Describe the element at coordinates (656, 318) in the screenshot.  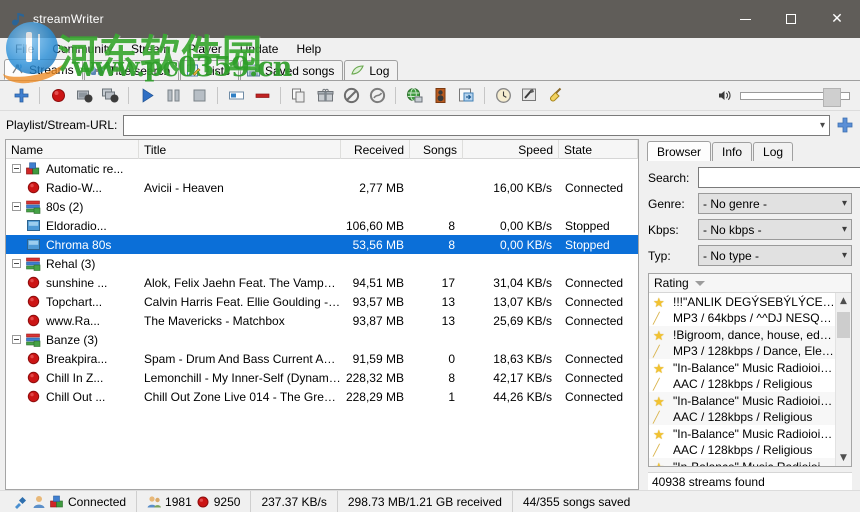
I see `pencil-icon: ╱` at that location.